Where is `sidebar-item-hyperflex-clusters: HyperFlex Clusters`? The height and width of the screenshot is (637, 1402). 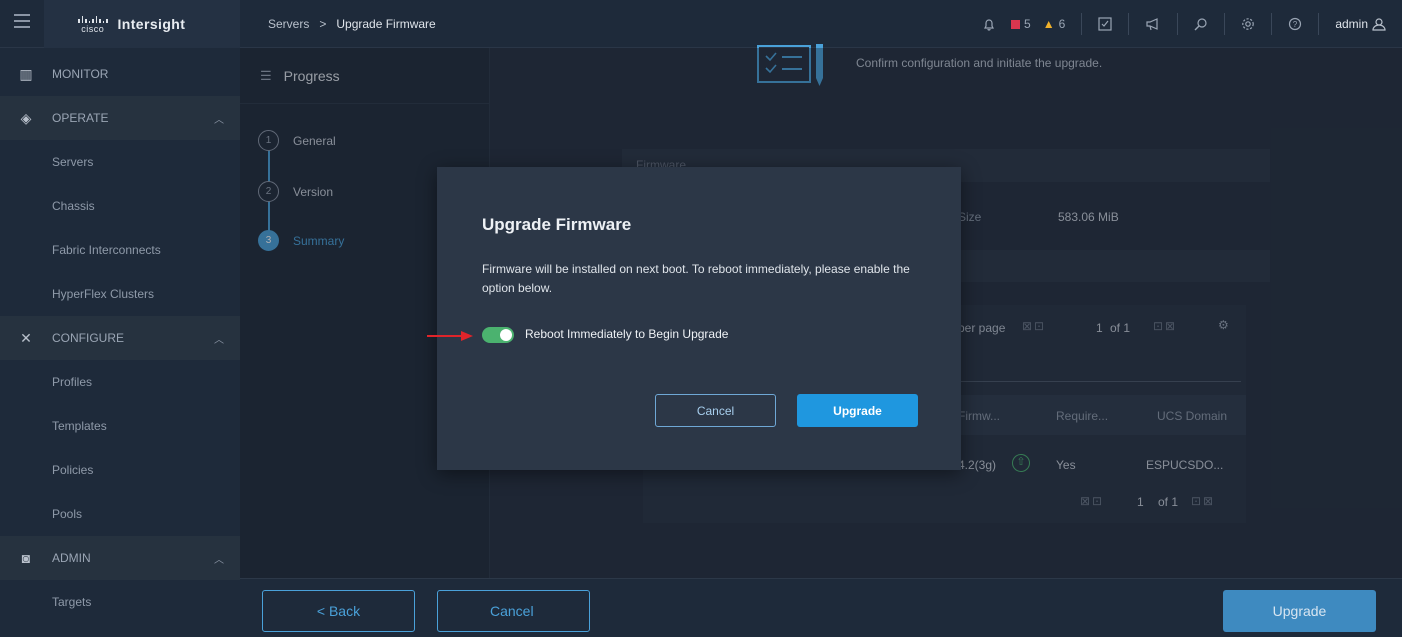 sidebar-item-hyperflex-clusters: HyperFlex Clusters is located at coordinates (120, 294).